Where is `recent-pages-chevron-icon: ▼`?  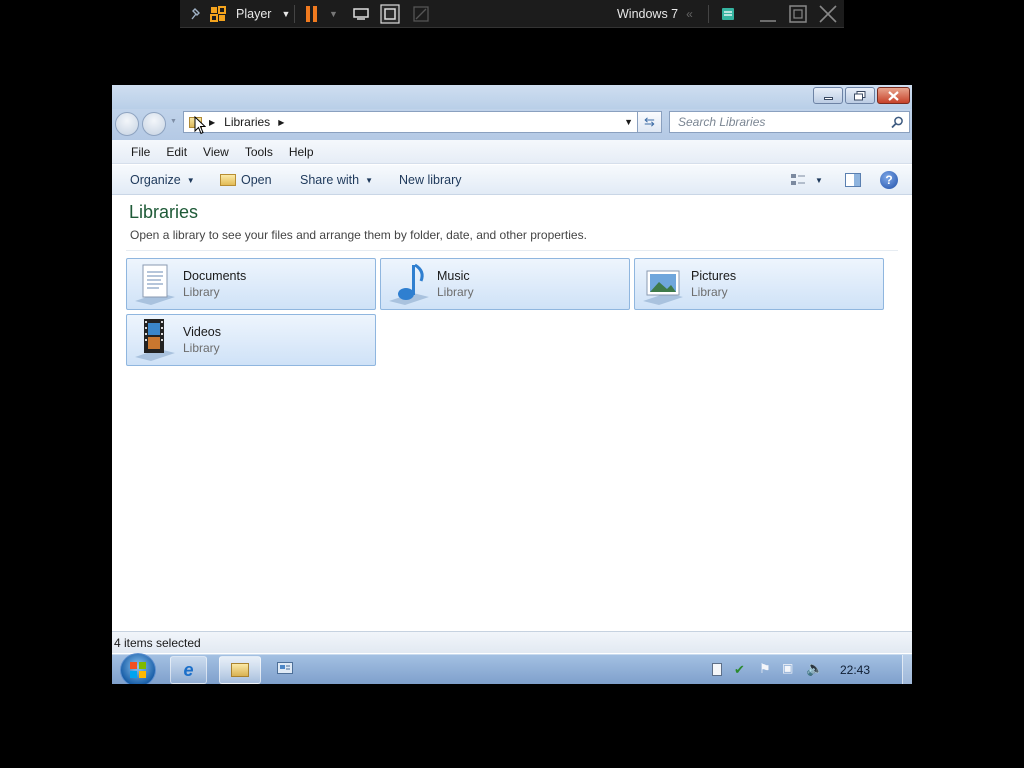
recent-pages-chevron-icon: ▼ is located at coordinates (173, 121).